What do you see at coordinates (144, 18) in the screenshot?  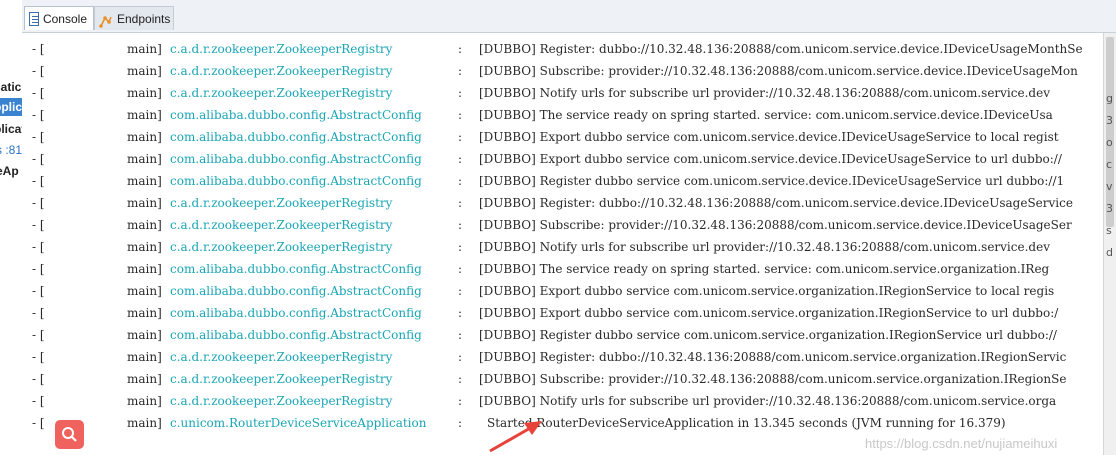 I see `tab-label: Endpoints` at bounding box center [144, 18].